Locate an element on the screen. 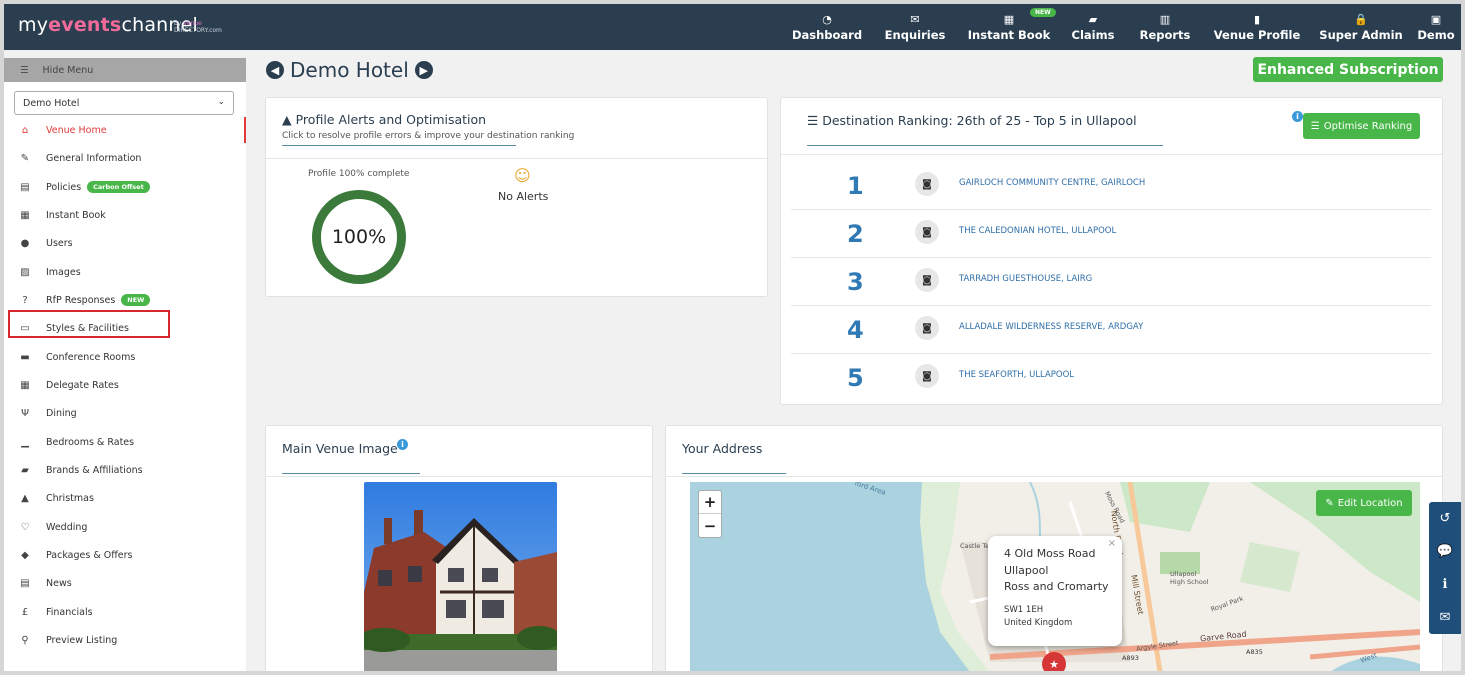  rank-number: 5 is located at coordinates (855, 378).